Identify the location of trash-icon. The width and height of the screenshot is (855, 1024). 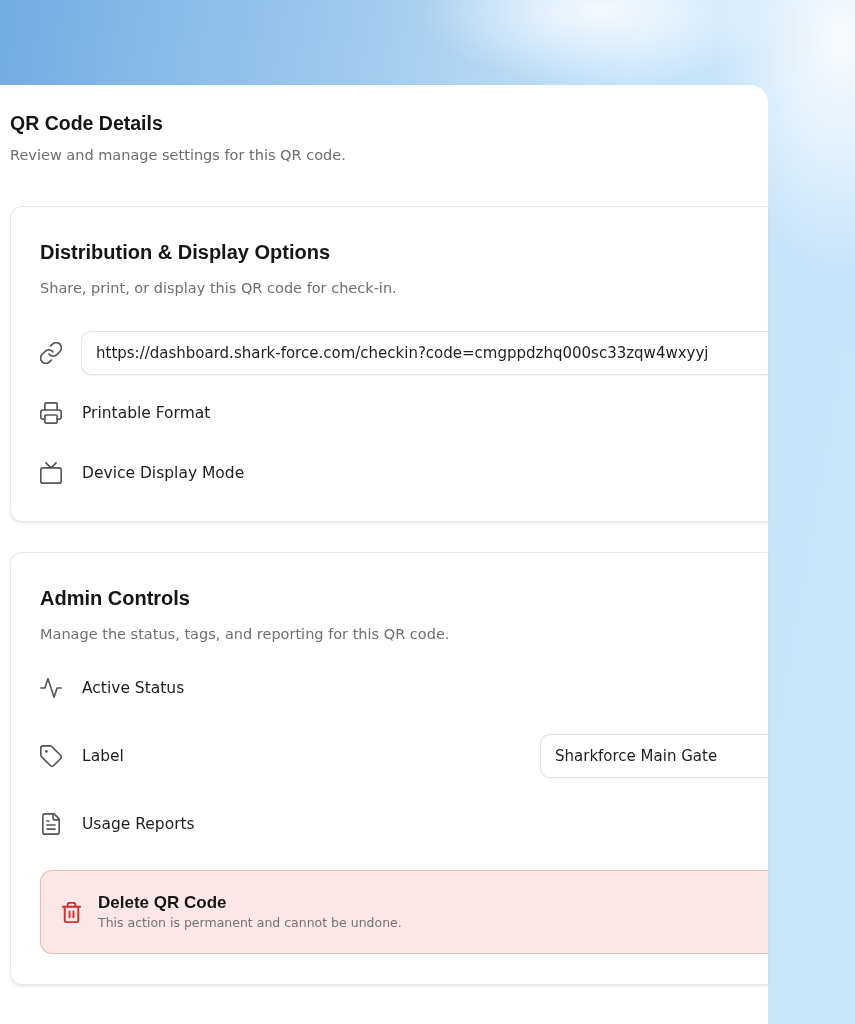
(71, 912).